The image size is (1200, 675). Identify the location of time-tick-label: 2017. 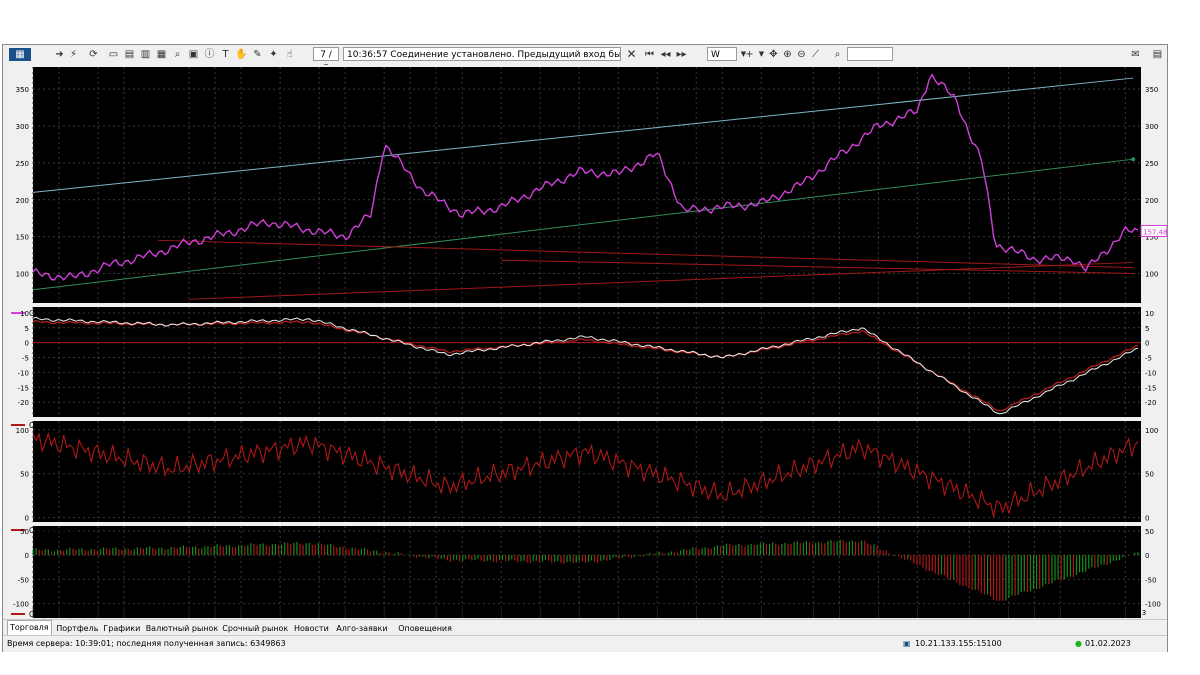
(201, 613).